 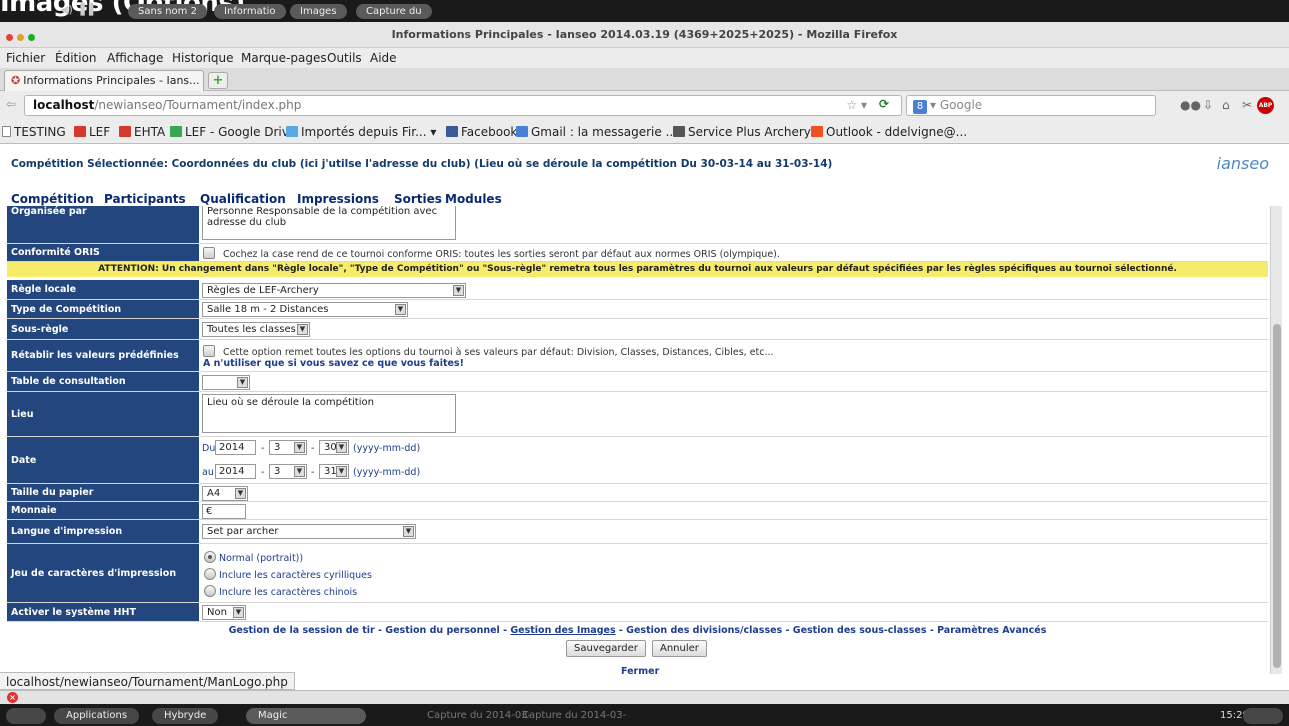 What do you see at coordinates (860, 630) in the screenshot?
I see `link-subclasses-management: Gestion des sous-classes` at bounding box center [860, 630].